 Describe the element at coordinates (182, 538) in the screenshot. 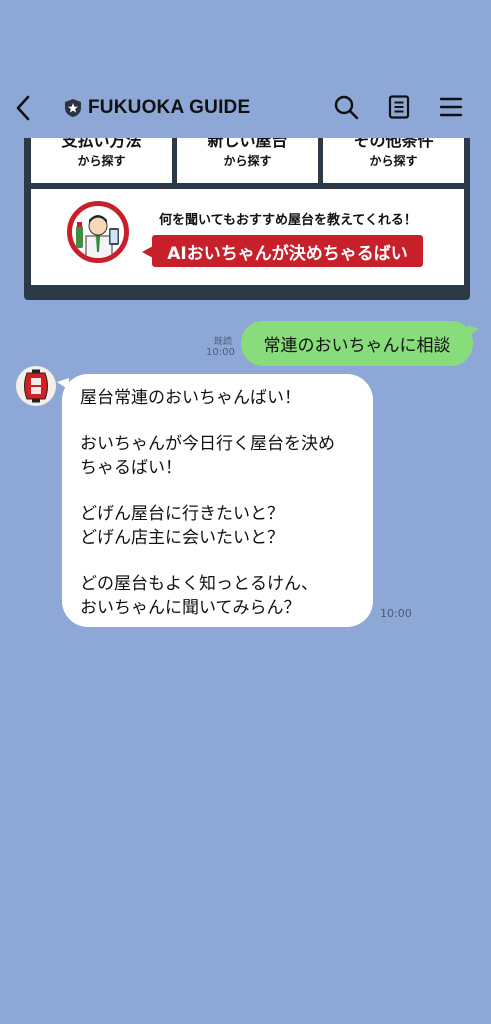

I see `message-line: どげん店主に会いたいと？` at that location.